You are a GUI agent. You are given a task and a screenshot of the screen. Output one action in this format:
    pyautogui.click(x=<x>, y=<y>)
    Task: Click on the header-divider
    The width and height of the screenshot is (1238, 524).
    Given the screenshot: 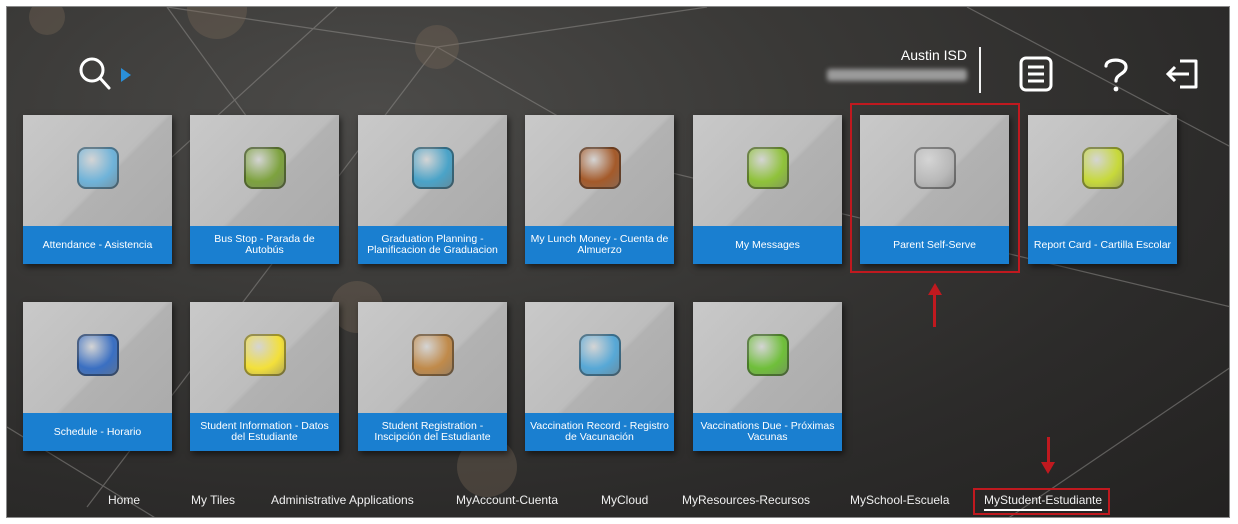 What is the action you would take?
    pyautogui.click(x=980, y=70)
    